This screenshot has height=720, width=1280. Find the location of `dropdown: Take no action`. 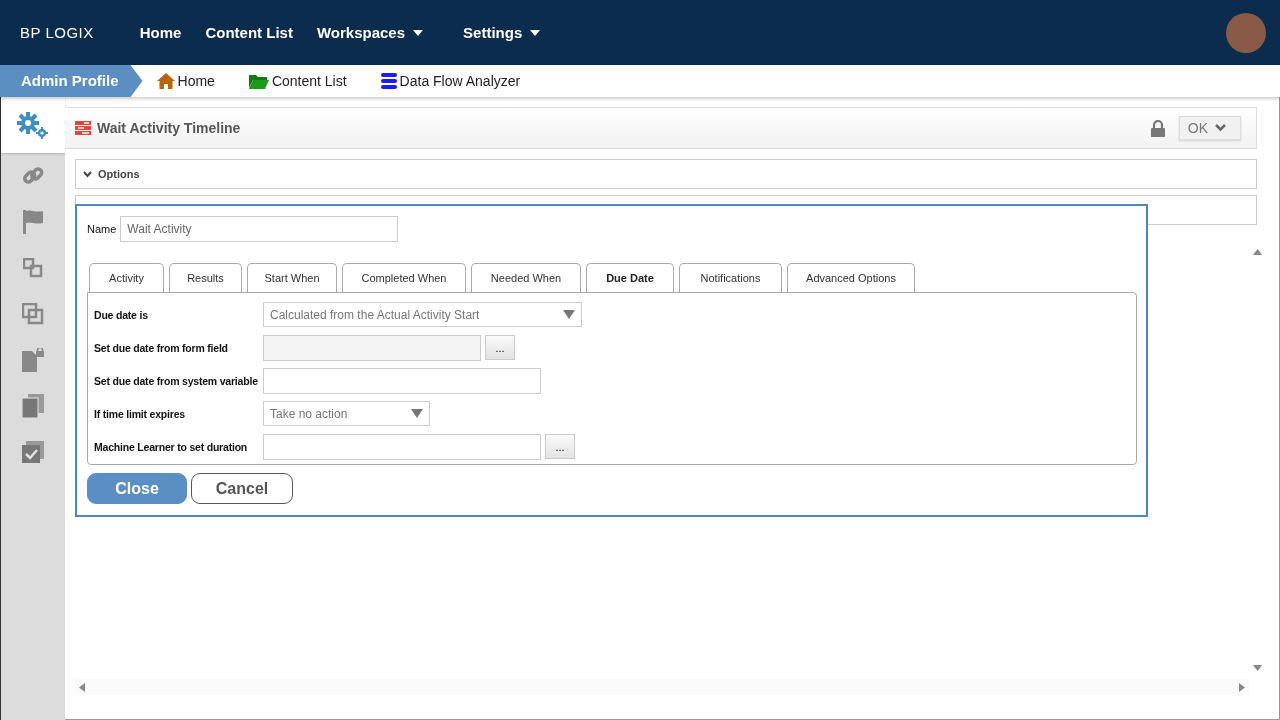

dropdown: Take no action is located at coordinates (346, 413).